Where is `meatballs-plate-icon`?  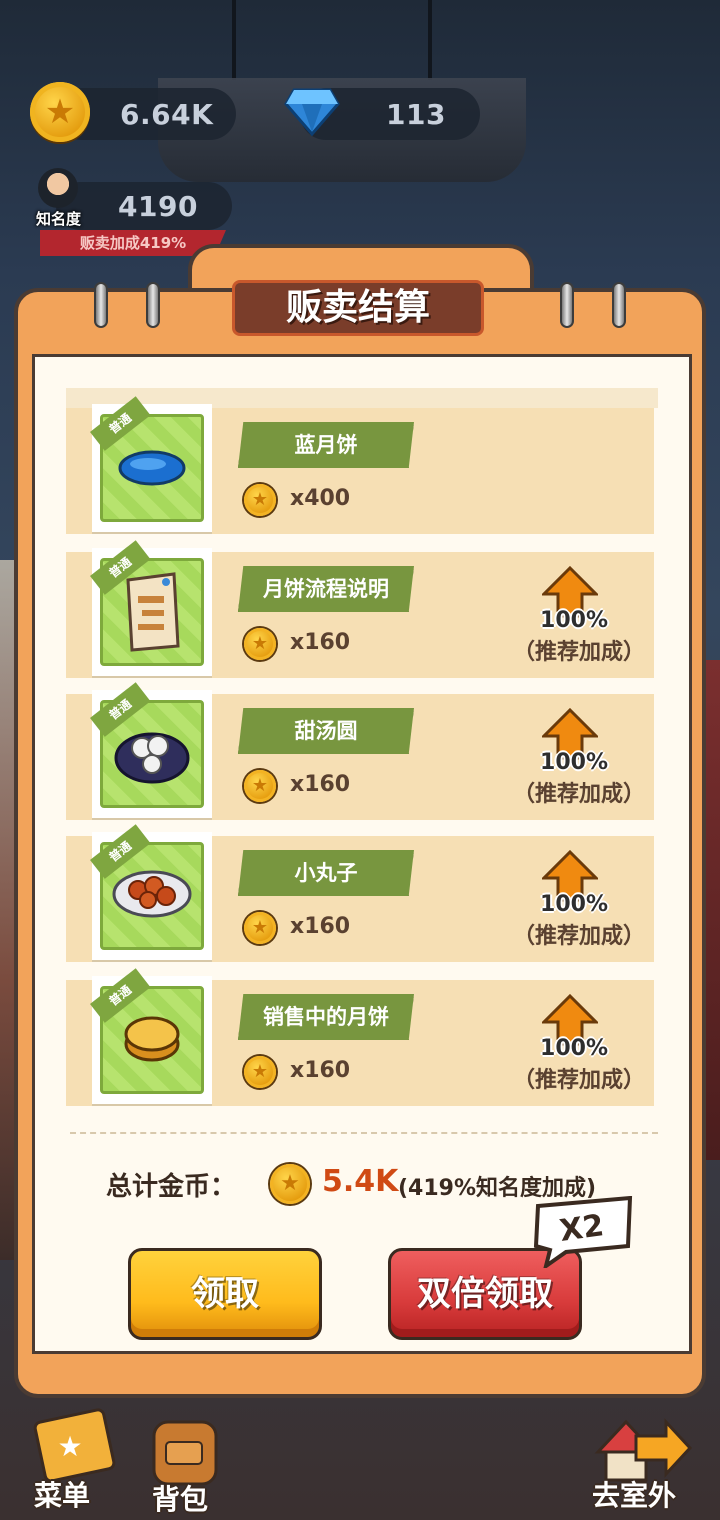 meatballs-plate-icon is located at coordinates (152, 894).